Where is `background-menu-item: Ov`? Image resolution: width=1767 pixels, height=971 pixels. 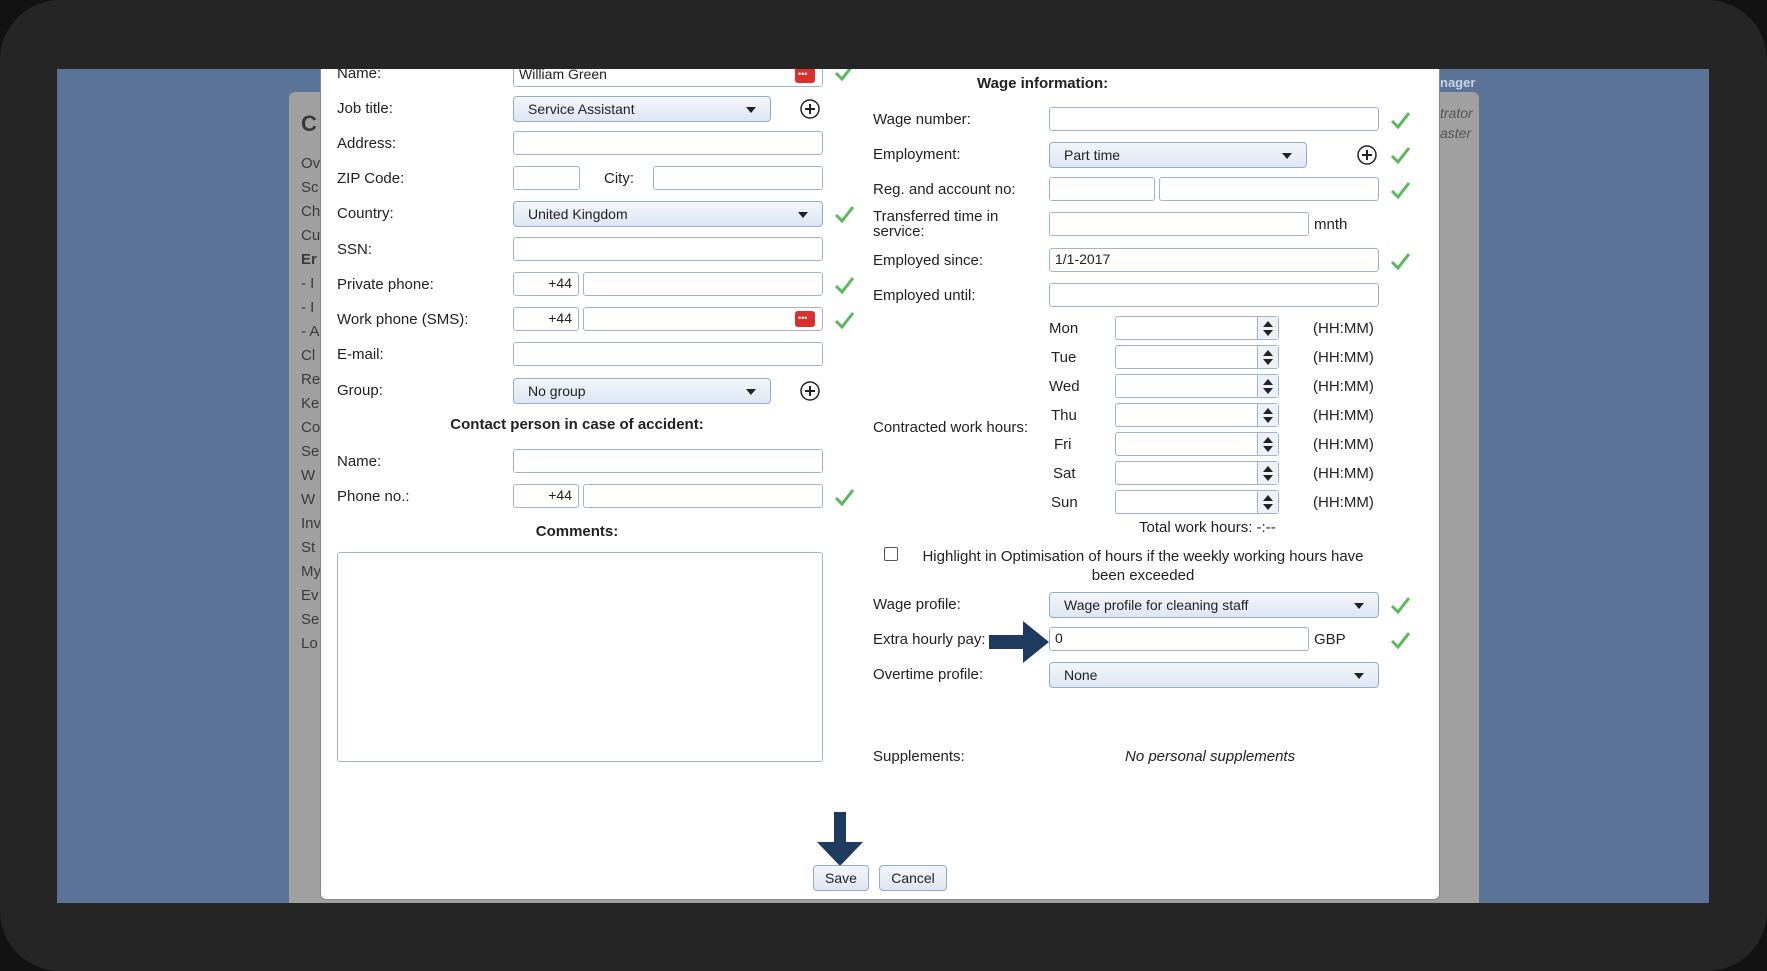
background-menu-item: Ov is located at coordinates (311, 163).